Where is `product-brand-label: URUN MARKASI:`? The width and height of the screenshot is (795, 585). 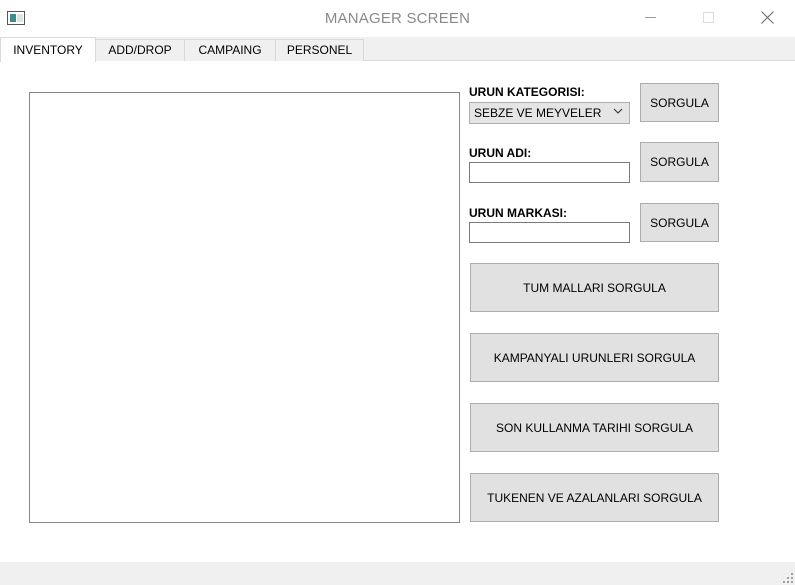
product-brand-label: URUN MARKASI: is located at coordinates (518, 213).